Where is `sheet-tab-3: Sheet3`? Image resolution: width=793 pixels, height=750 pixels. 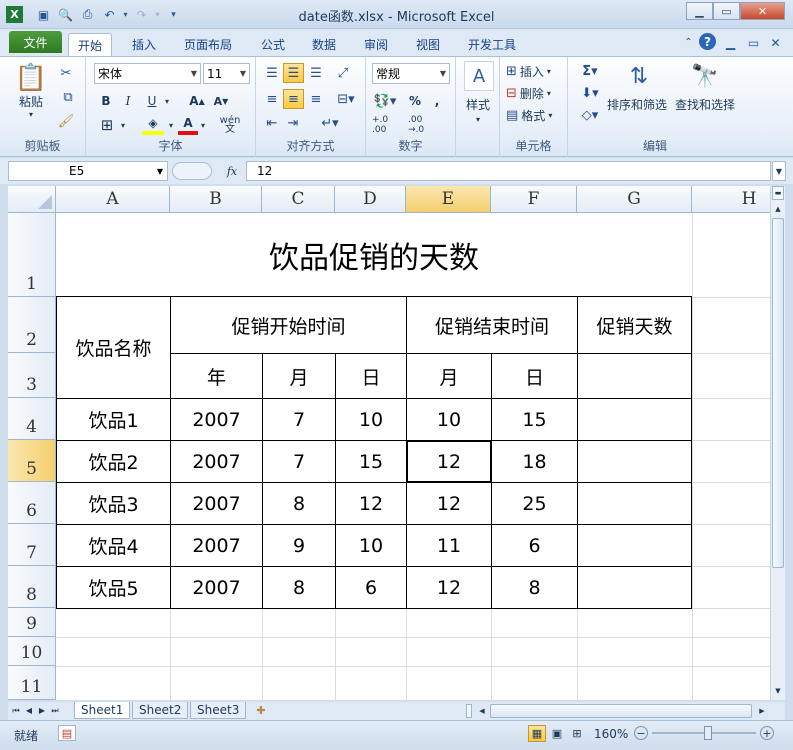
sheet-tab-3: Sheet3 is located at coordinates (218, 710).